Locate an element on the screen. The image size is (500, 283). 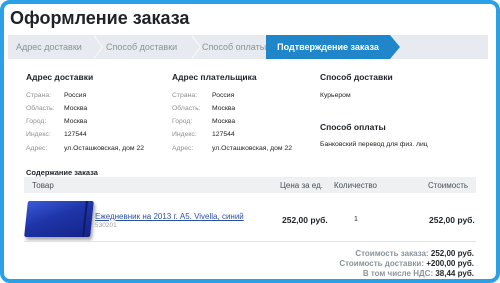
product-link: Ежедневник на 2013 г. А5. Vivella, синий is located at coordinates (169, 216).